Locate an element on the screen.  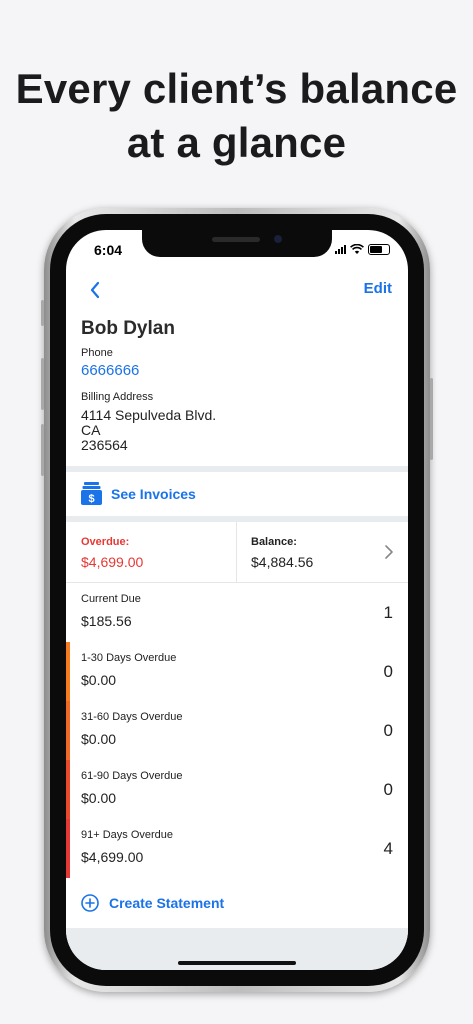
add-circle-icon is located at coordinates (90, 903).